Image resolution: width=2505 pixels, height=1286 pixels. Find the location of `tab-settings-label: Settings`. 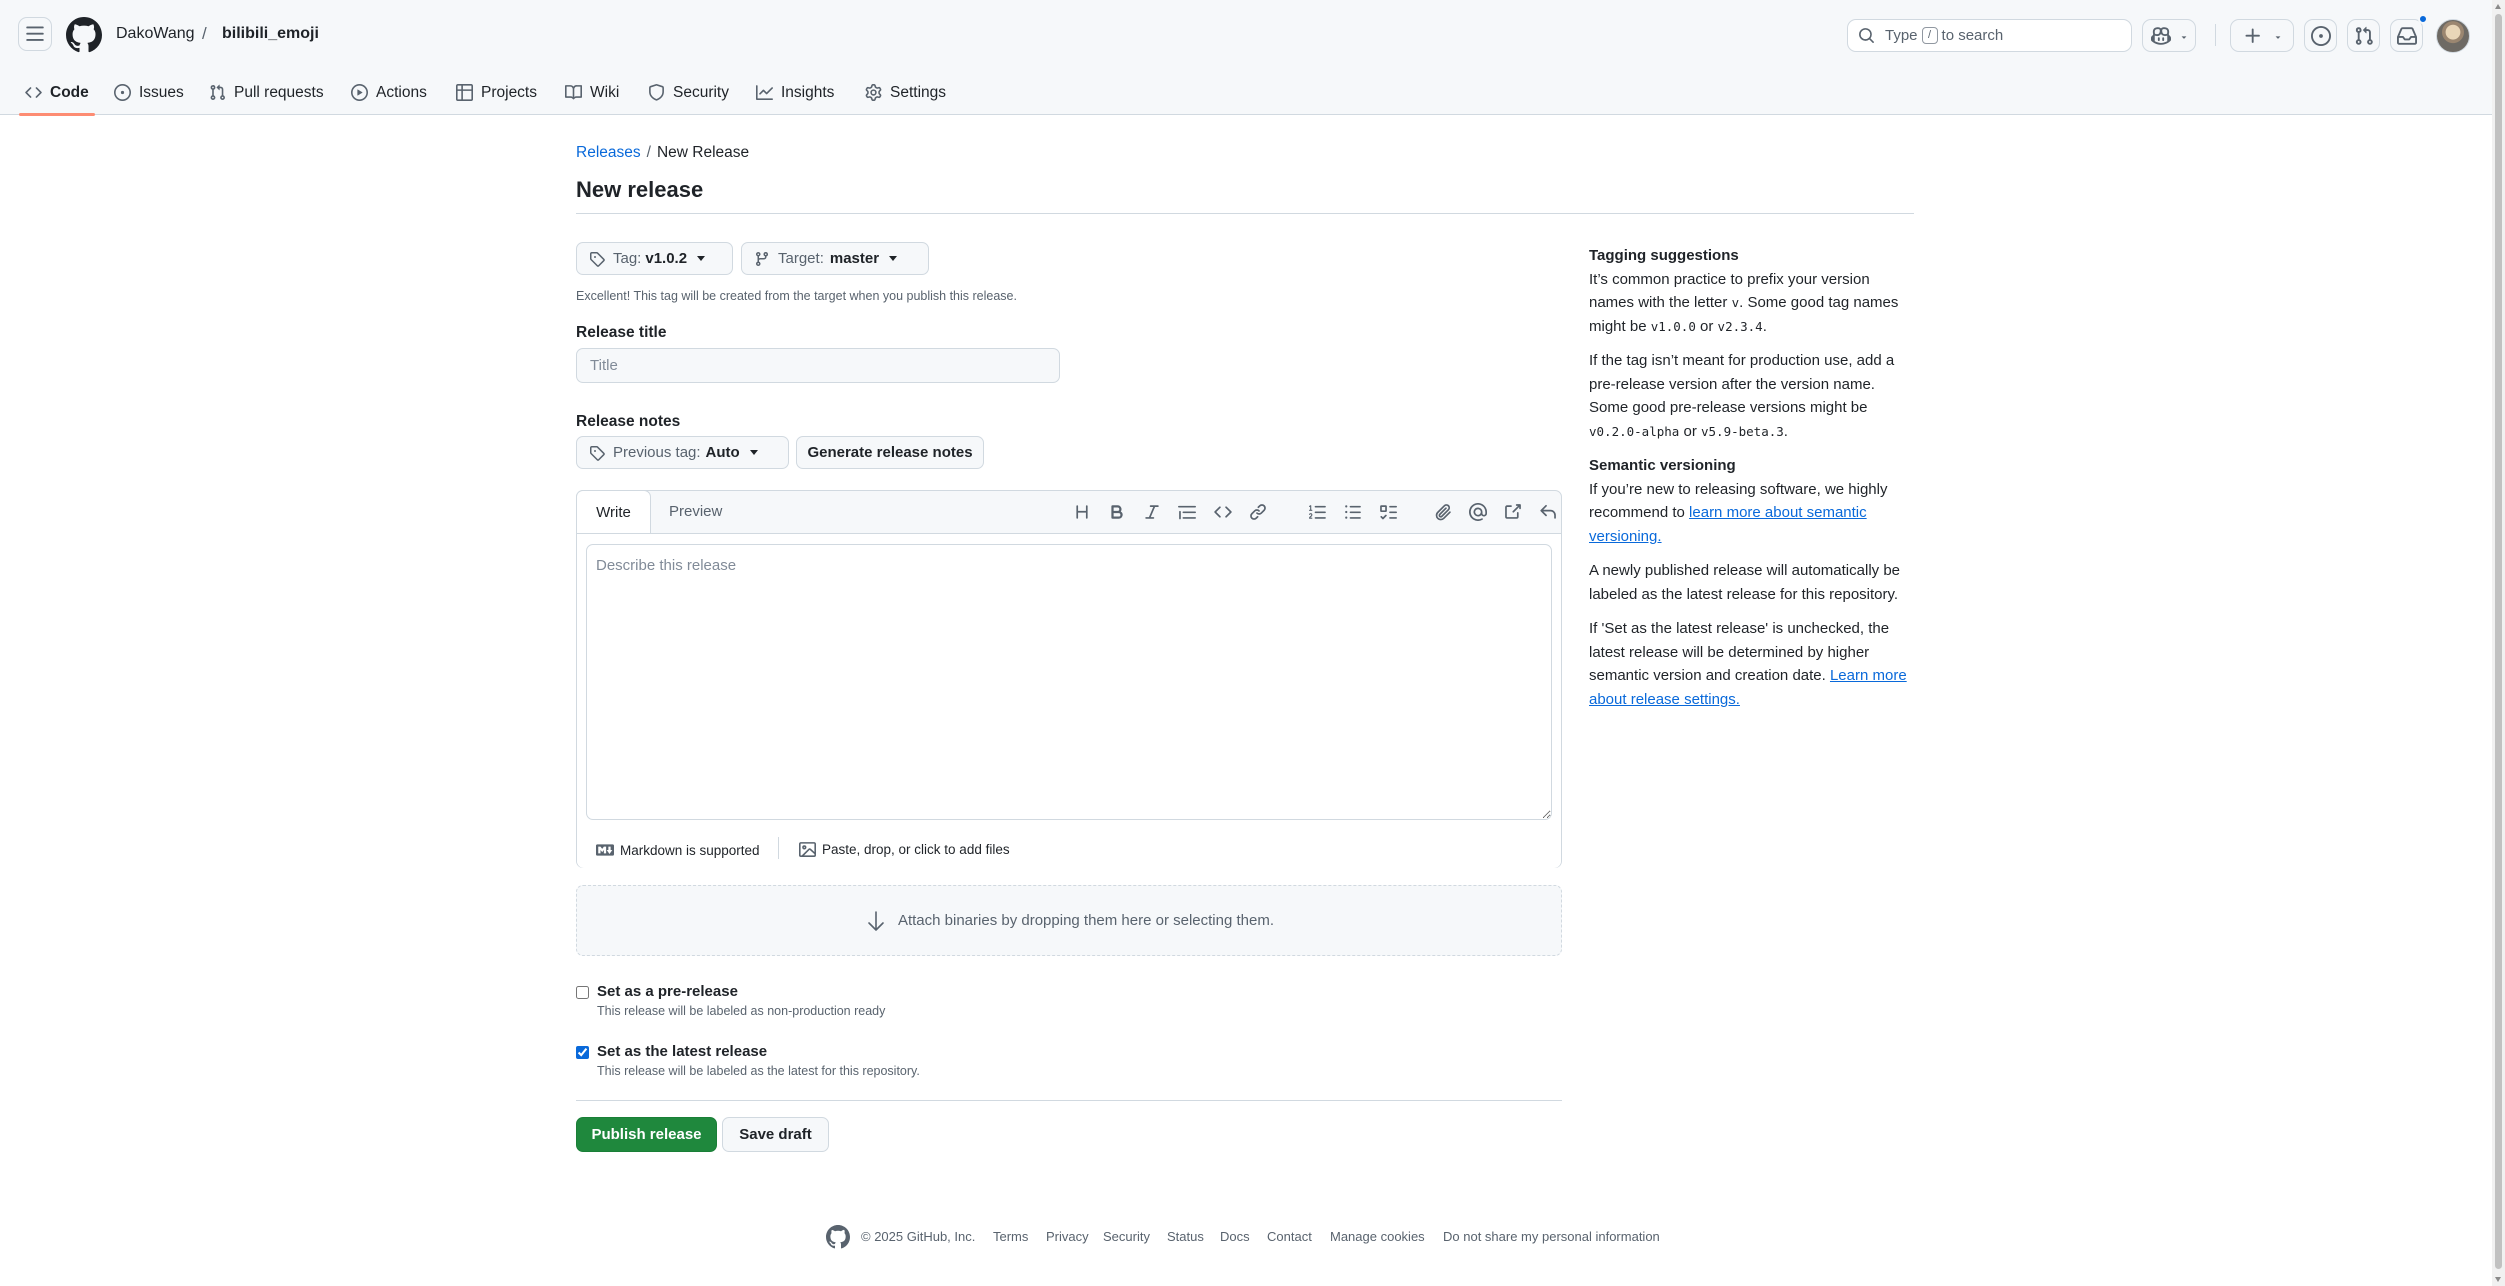

tab-settings-label: Settings is located at coordinates (918, 92).